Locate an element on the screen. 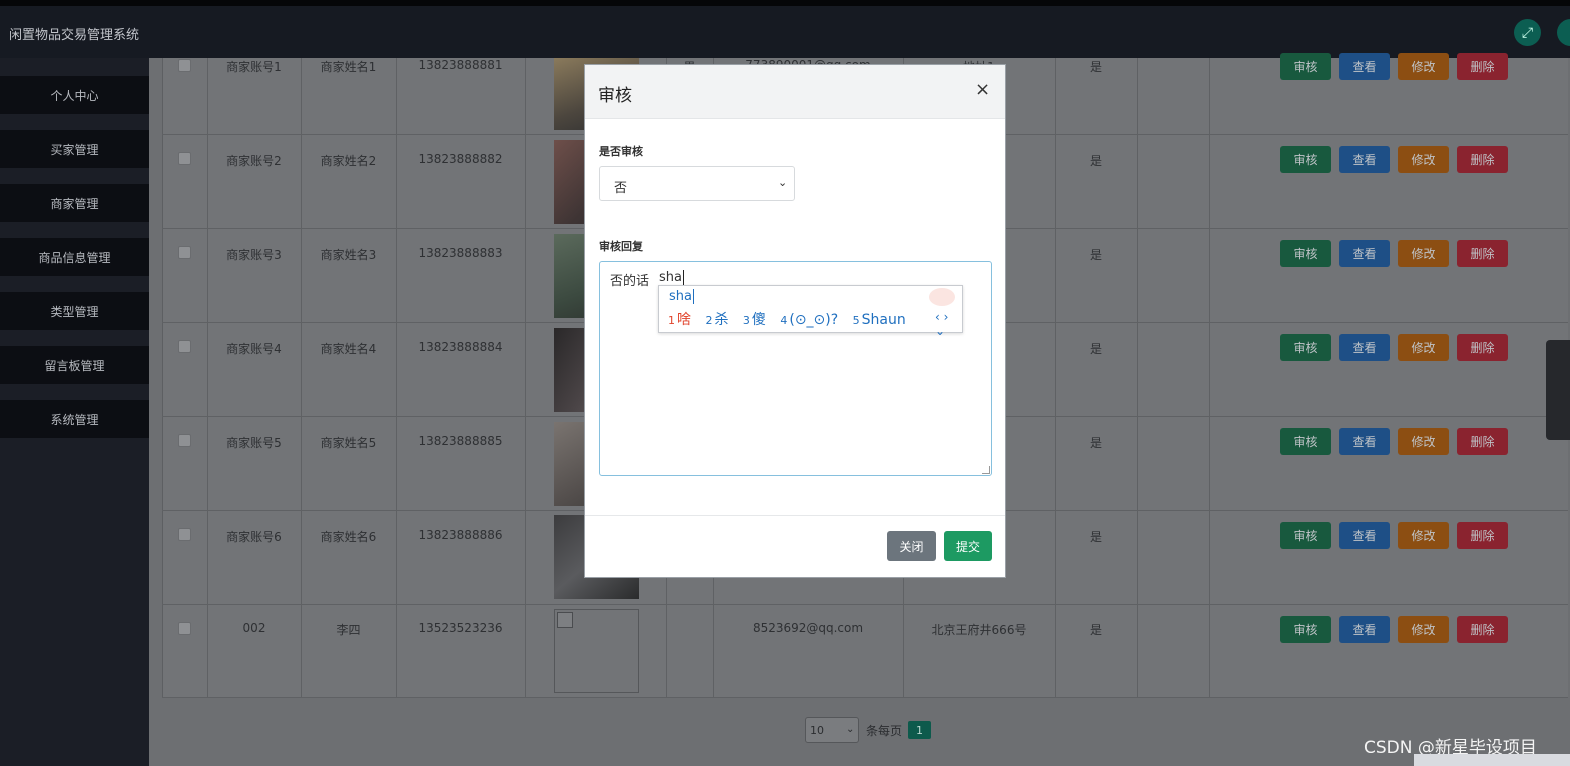  page-size-value: 10 is located at coordinates (817, 730).